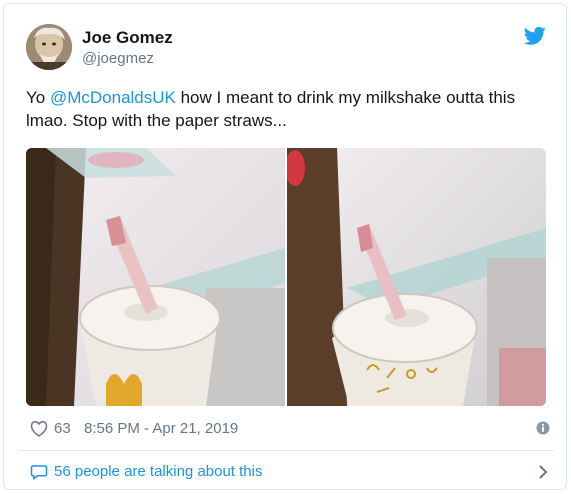 The image size is (571, 494). What do you see at coordinates (161, 428) in the screenshot?
I see `tweet-timestamp: 8:56 PM - Apr 21, 2019` at bounding box center [161, 428].